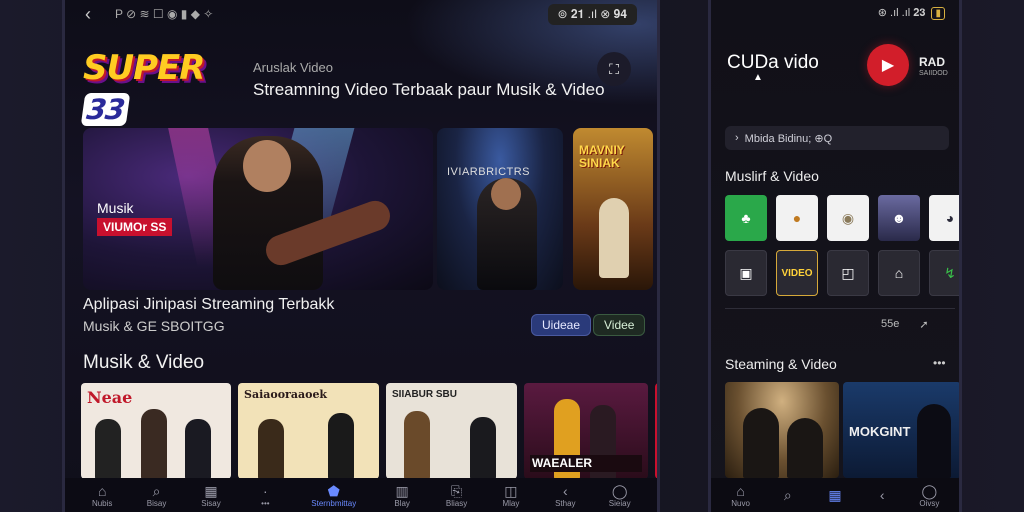 This screenshot has width=1024, height=512. Describe the element at coordinates (144, 362) in the screenshot. I see `section-title-musik-video: Musik & Video` at that location.